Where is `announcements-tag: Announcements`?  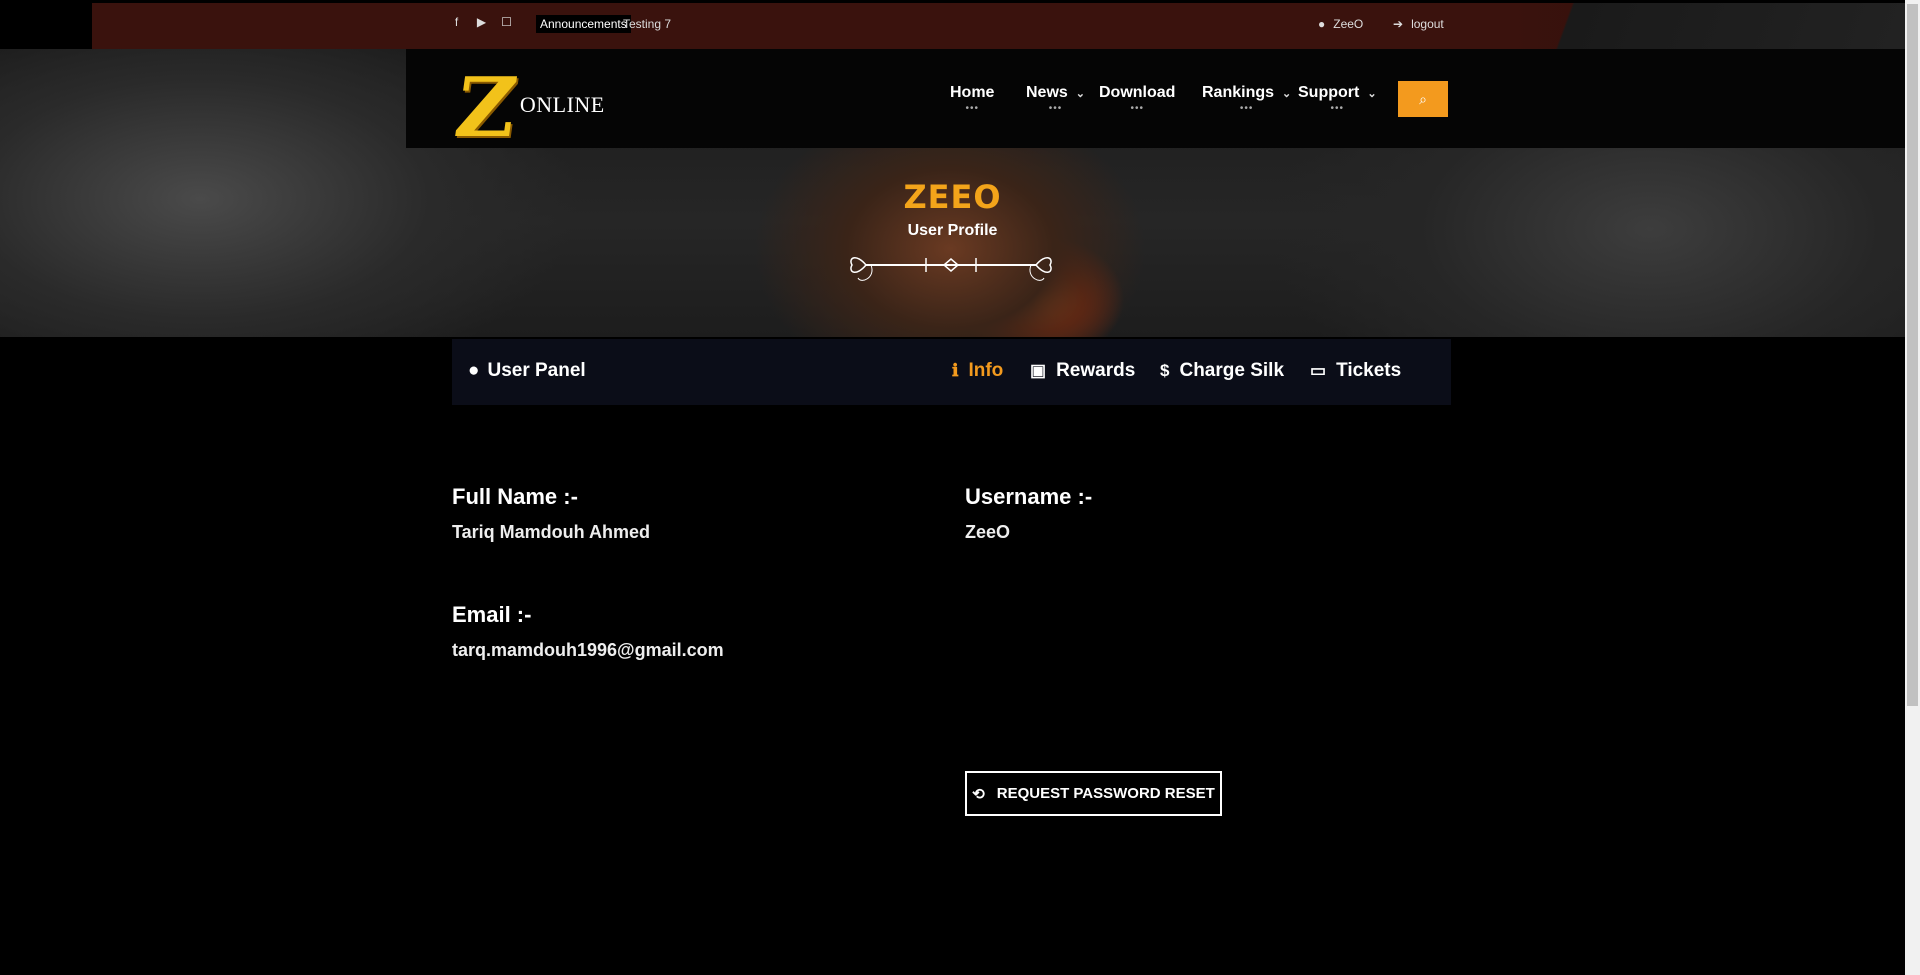
announcements-tag: Announcements is located at coordinates (583, 24).